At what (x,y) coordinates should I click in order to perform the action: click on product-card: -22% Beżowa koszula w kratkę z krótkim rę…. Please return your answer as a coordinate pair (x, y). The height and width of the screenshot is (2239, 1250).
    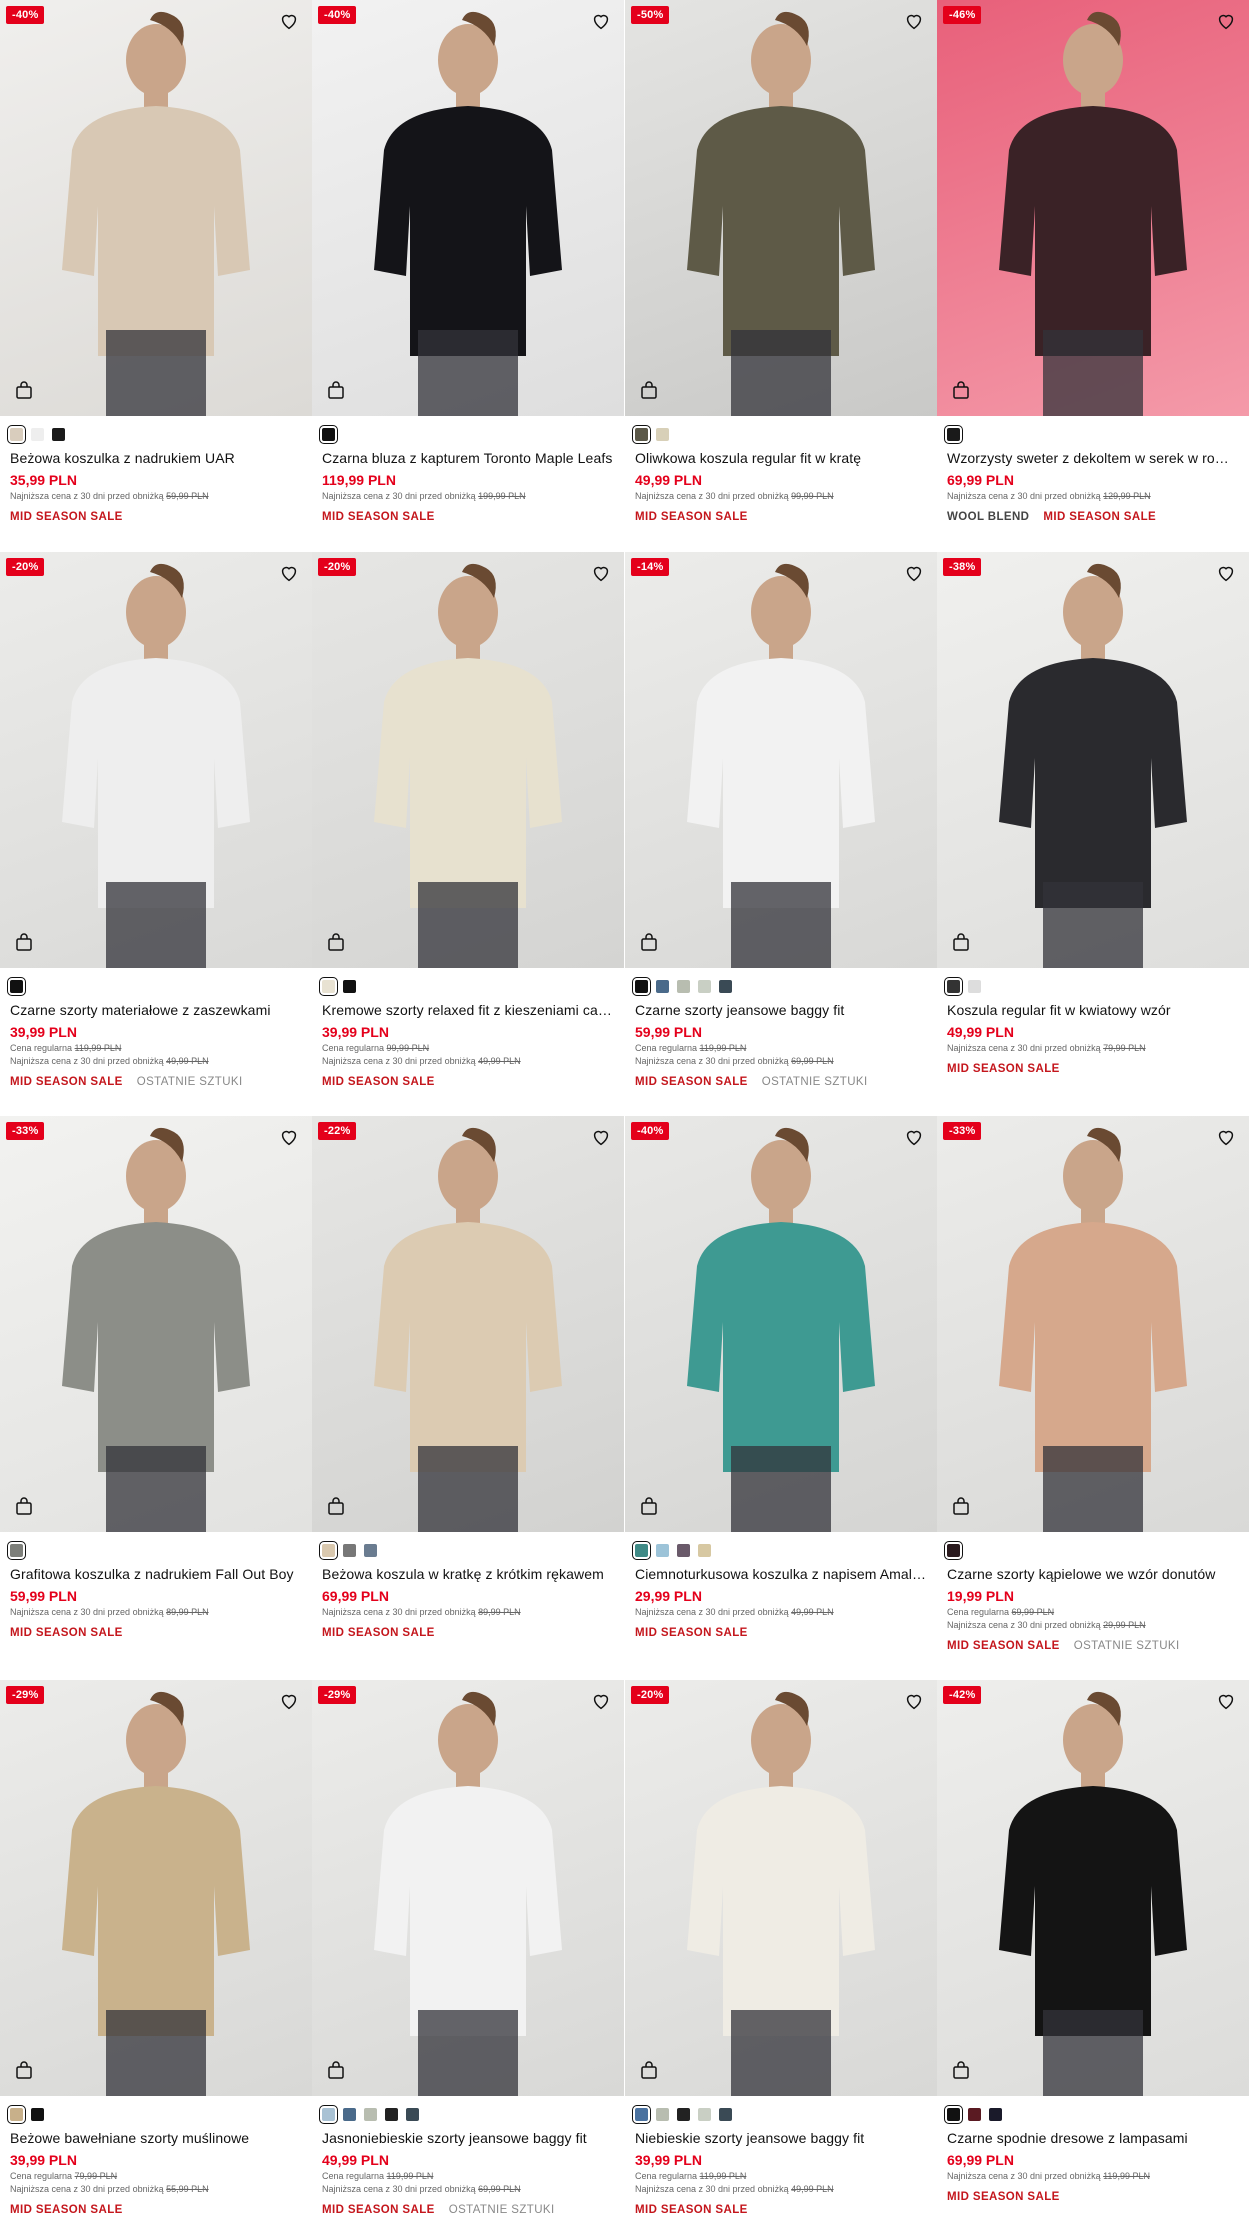
    Looking at the image, I should click on (468, 1377).